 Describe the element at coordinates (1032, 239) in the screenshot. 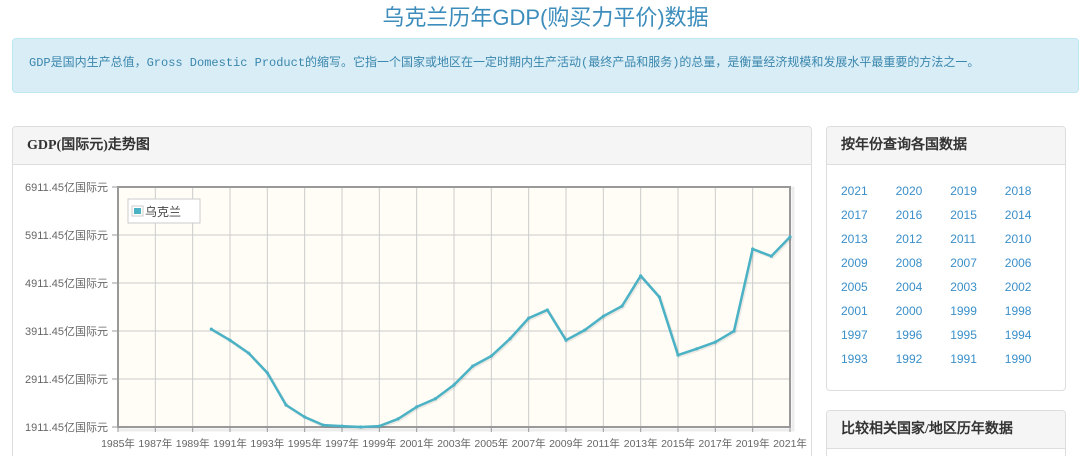

I see `year-link: 2010` at that location.